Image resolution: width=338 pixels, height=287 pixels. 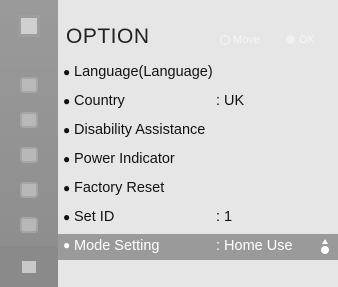 I want to click on menu-item-language: ● Language(Language), so click(x=198, y=74).